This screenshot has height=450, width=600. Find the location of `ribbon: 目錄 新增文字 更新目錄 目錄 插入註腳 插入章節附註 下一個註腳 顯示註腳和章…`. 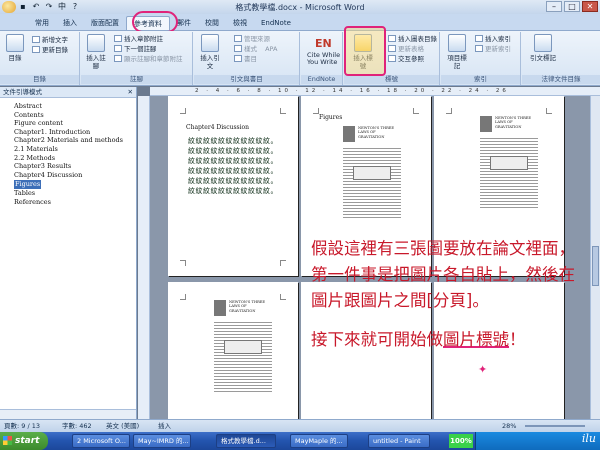

ribbon: 目錄 新增文字 更新目錄 目錄 插入註腳 插入章節附註 下一個註腳 顯示註腳和章… is located at coordinates (300, 56).